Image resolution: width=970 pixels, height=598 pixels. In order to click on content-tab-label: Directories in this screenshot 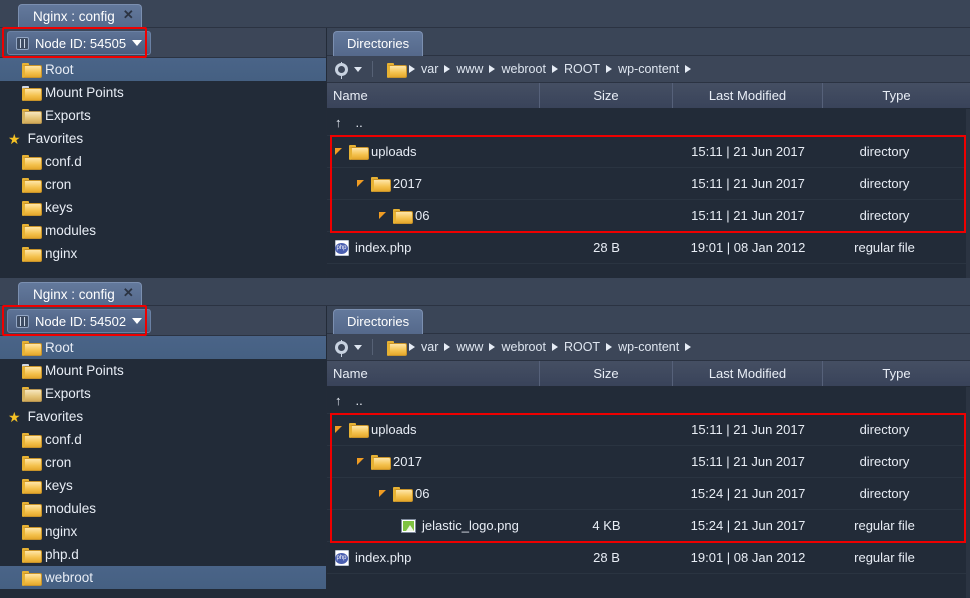, I will do `click(378, 43)`.